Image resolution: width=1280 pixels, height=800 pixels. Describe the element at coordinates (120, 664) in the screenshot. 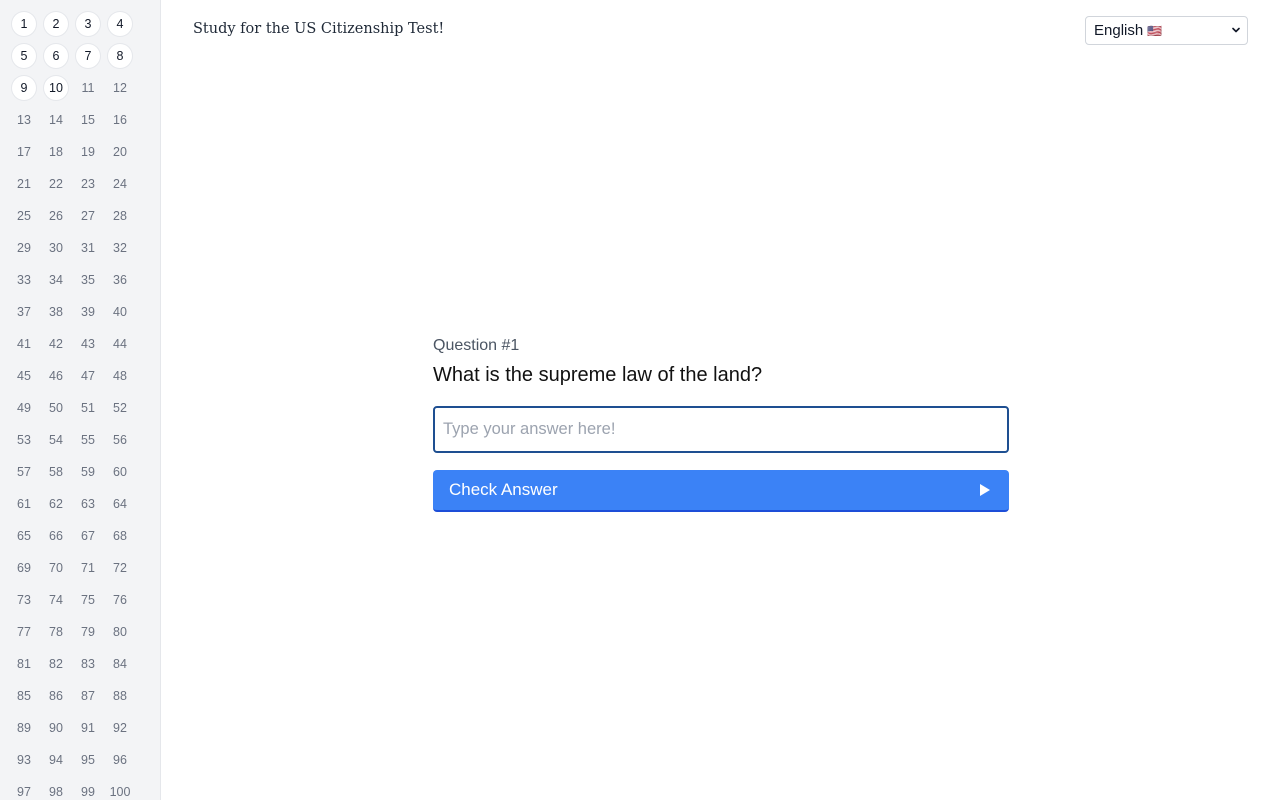

I see `question-nav-button: 84` at that location.